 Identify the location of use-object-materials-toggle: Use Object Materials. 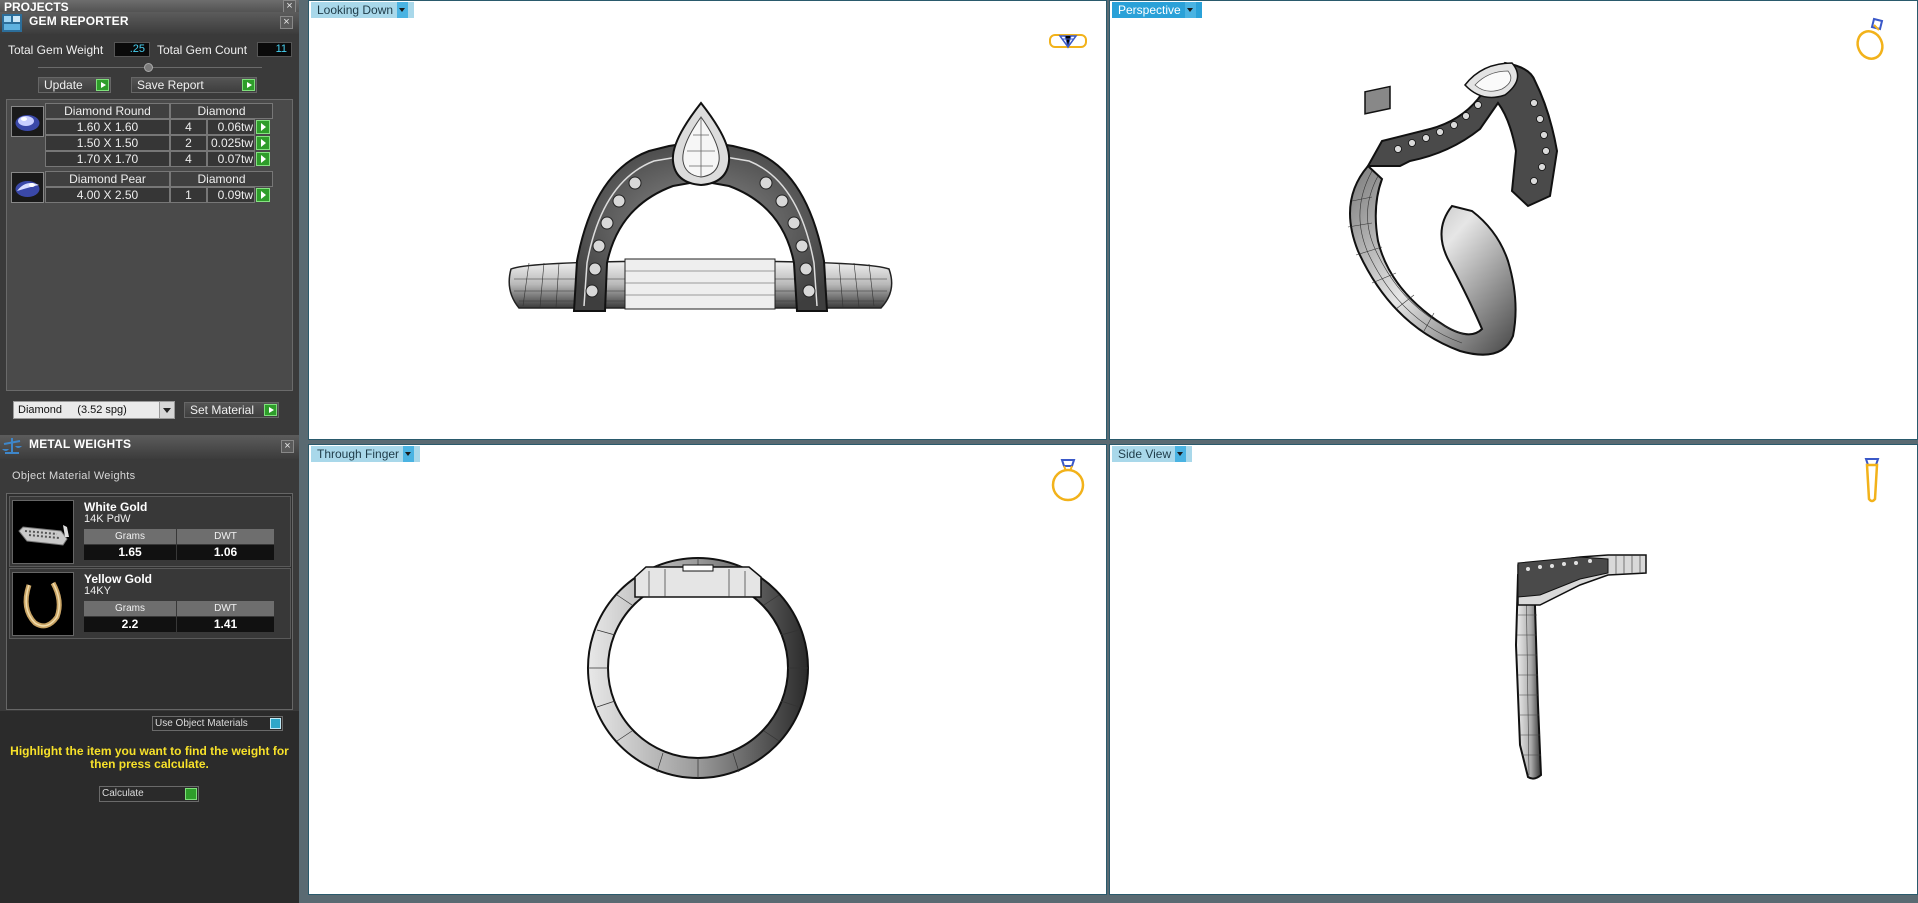
(217, 723).